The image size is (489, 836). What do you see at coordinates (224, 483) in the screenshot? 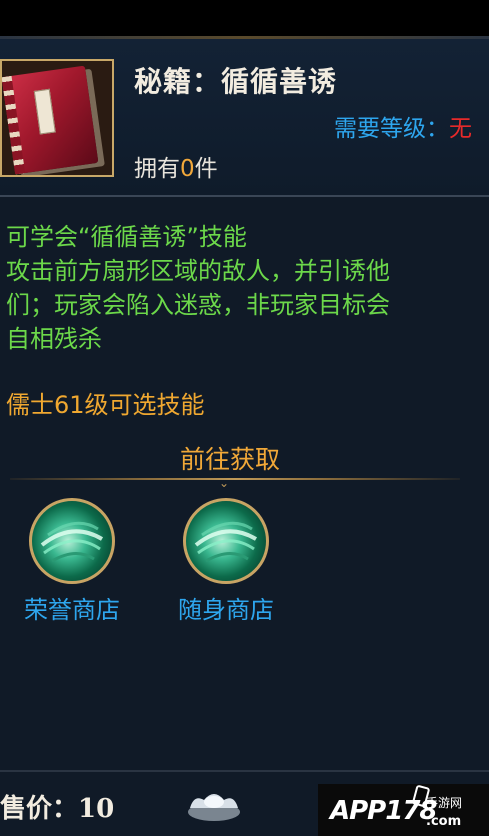
I see `chevron-down-icon: ⌄` at bounding box center [224, 483].